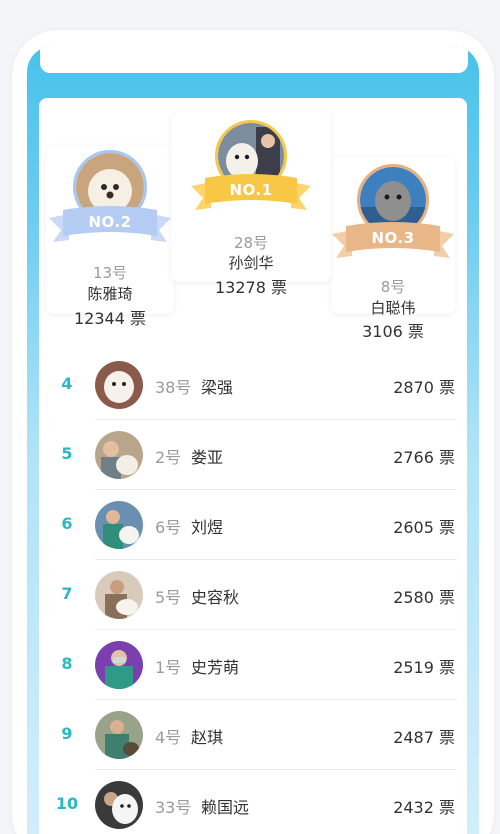  What do you see at coordinates (168, 597) in the screenshot?
I see `contestant-number: 5号` at bounding box center [168, 597].